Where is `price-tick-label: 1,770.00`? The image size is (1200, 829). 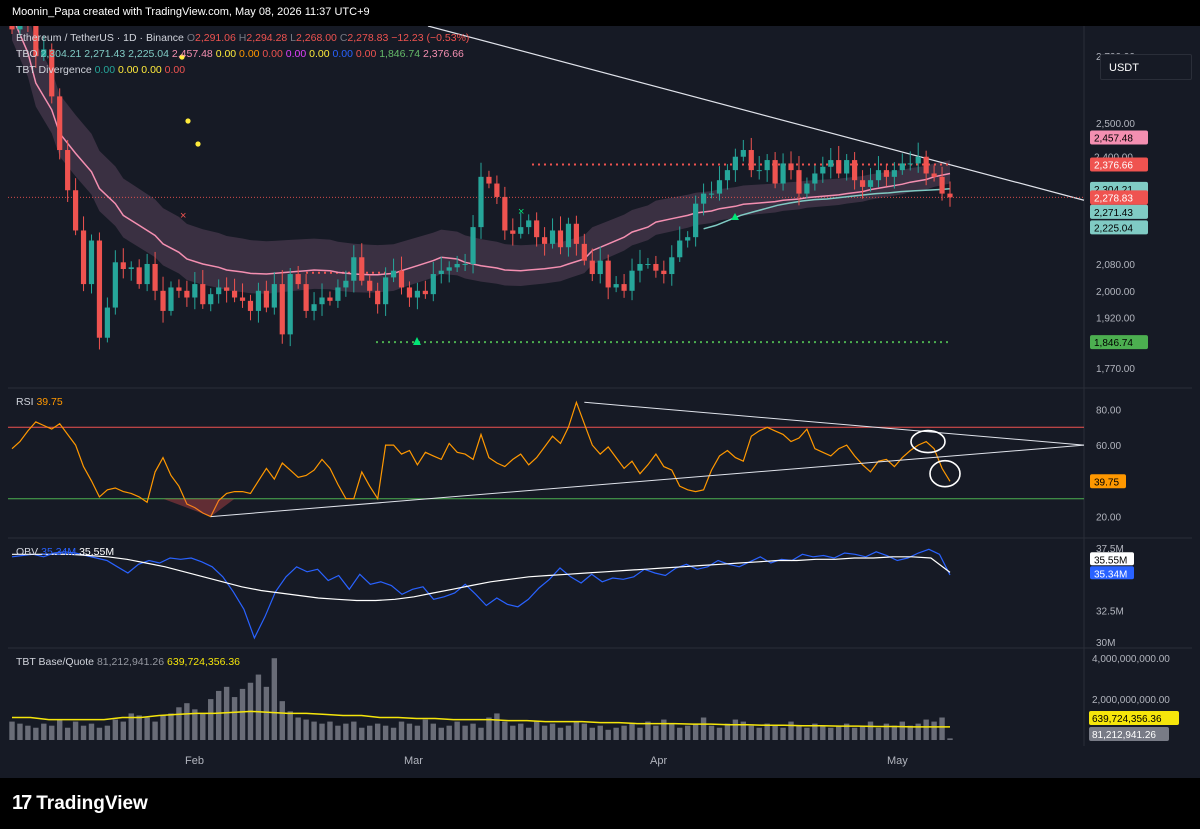 price-tick-label: 1,770.00 is located at coordinates (1115, 369).